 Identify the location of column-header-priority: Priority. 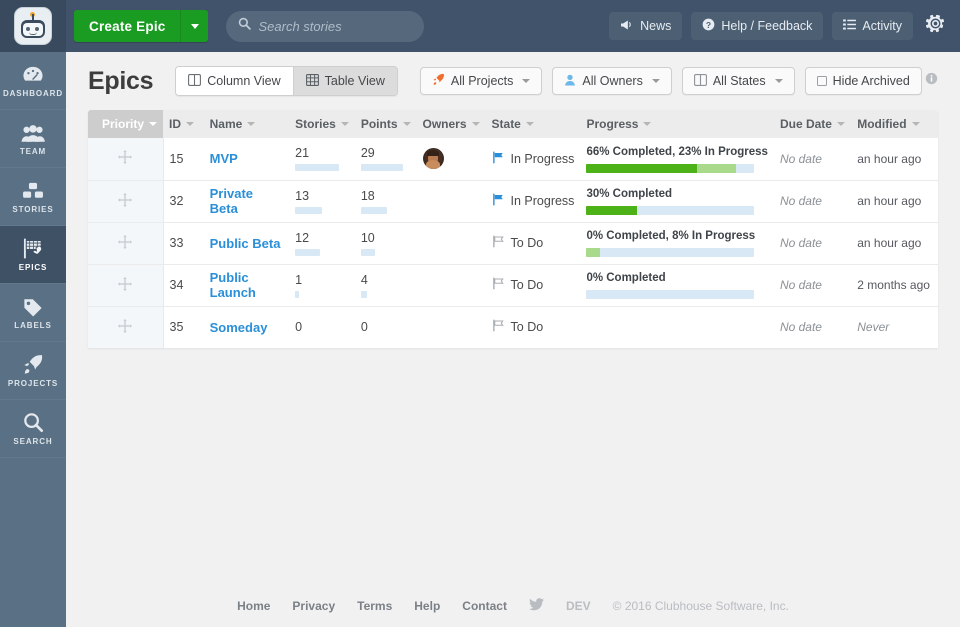
(126, 124).